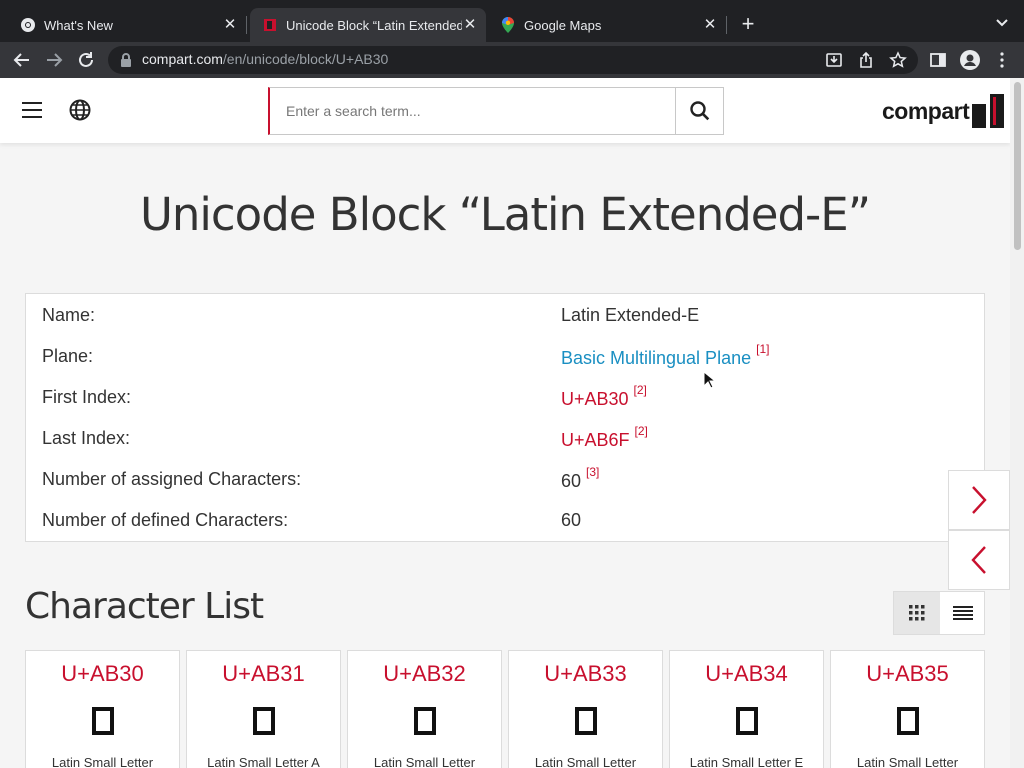  Describe the element at coordinates (866, 60) in the screenshot. I see `share-icon` at that location.